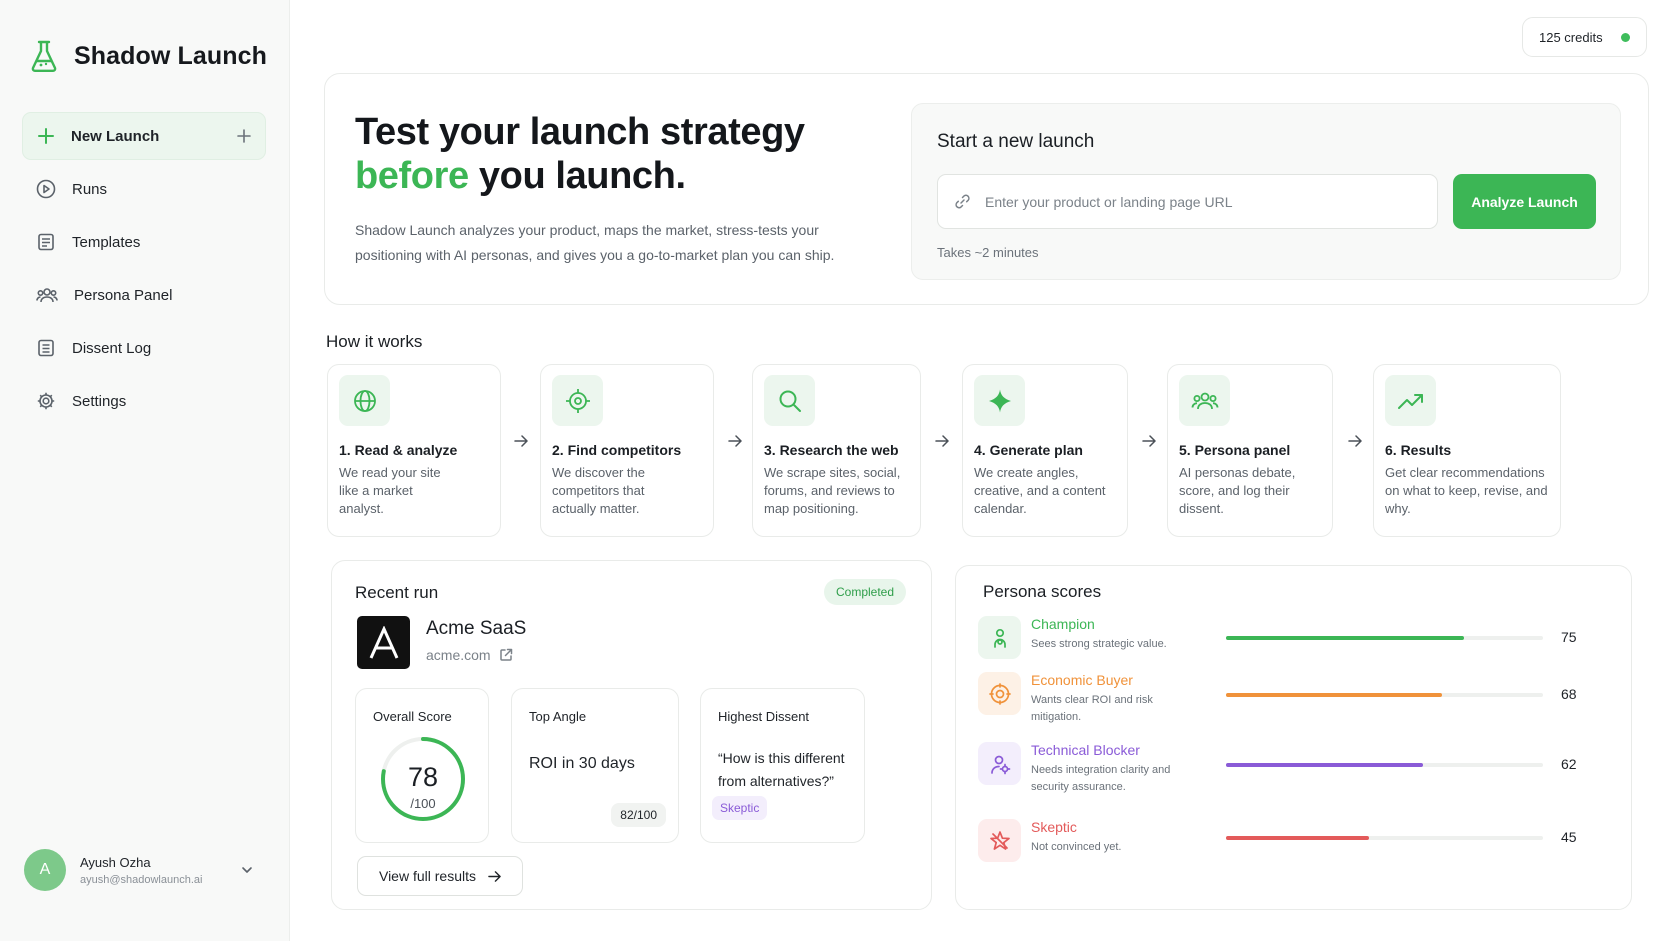 The height and width of the screenshot is (941, 1672). What do you see at coordinates (1085, 750) in the screenshot?
I see `persona-name: Technical Blocker` at bounding box center [1085, 750].